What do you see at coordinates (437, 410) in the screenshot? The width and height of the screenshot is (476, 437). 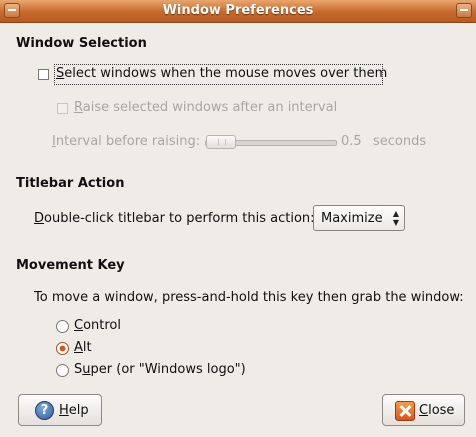 I see `close-button-label: Close` at bounding box center [437, 410].